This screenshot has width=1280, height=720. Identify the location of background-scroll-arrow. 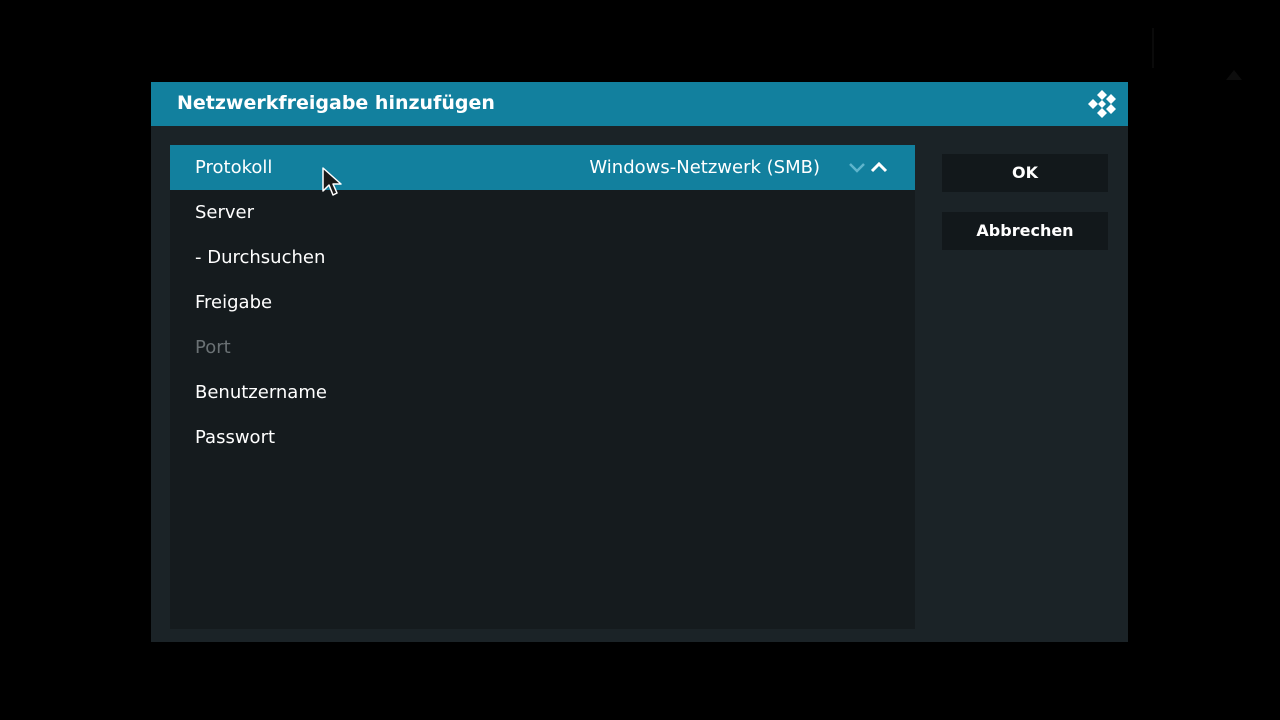
(1234, 75).